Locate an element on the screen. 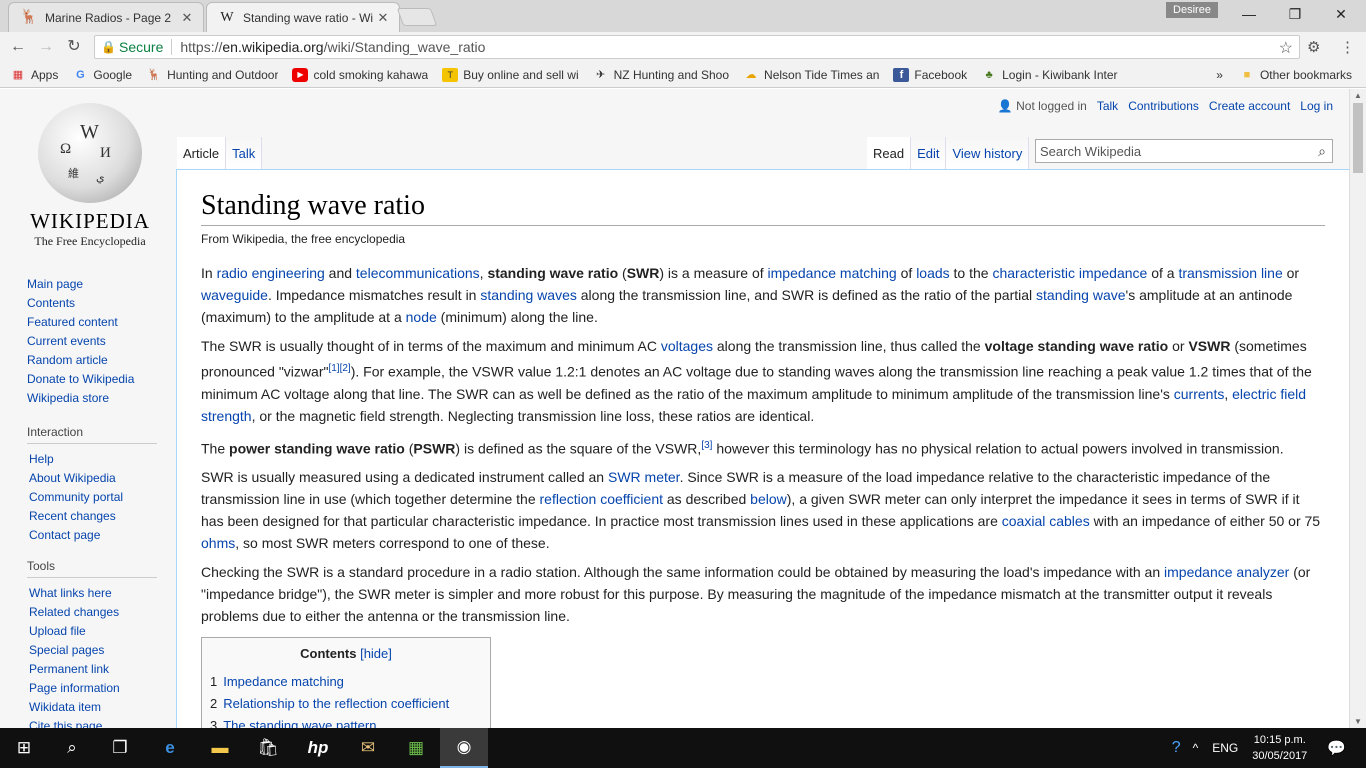 The image size is (1366, 768). forward-arrow-icon: → is located at coordinates (46, 47).